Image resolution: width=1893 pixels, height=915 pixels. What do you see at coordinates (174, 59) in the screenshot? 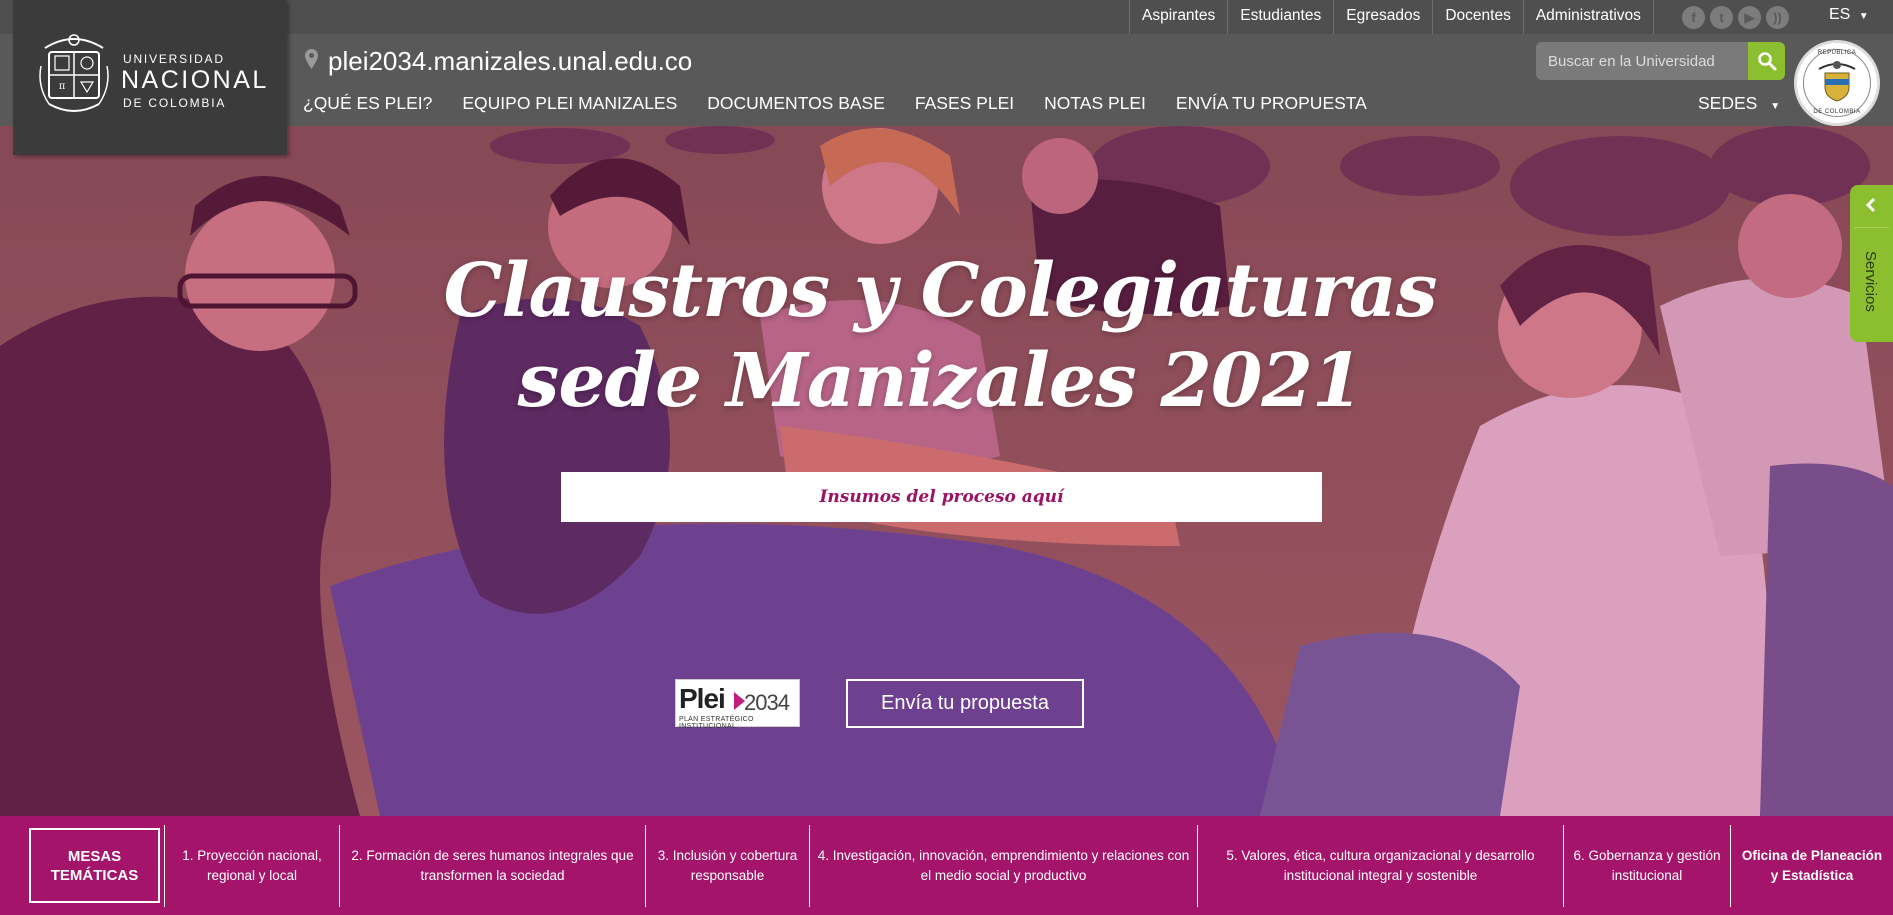
I see `brand-line-1: UNIVERSIDAD` at bounding box center [174, 59].